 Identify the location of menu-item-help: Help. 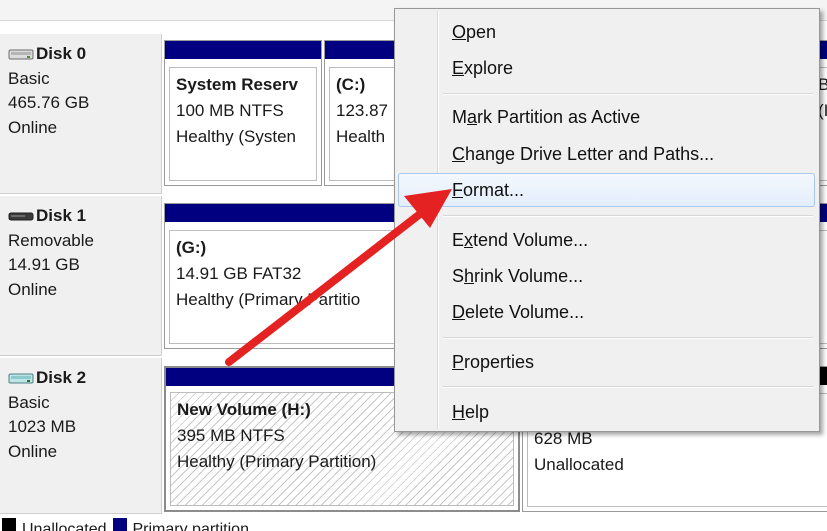
(606, 412).